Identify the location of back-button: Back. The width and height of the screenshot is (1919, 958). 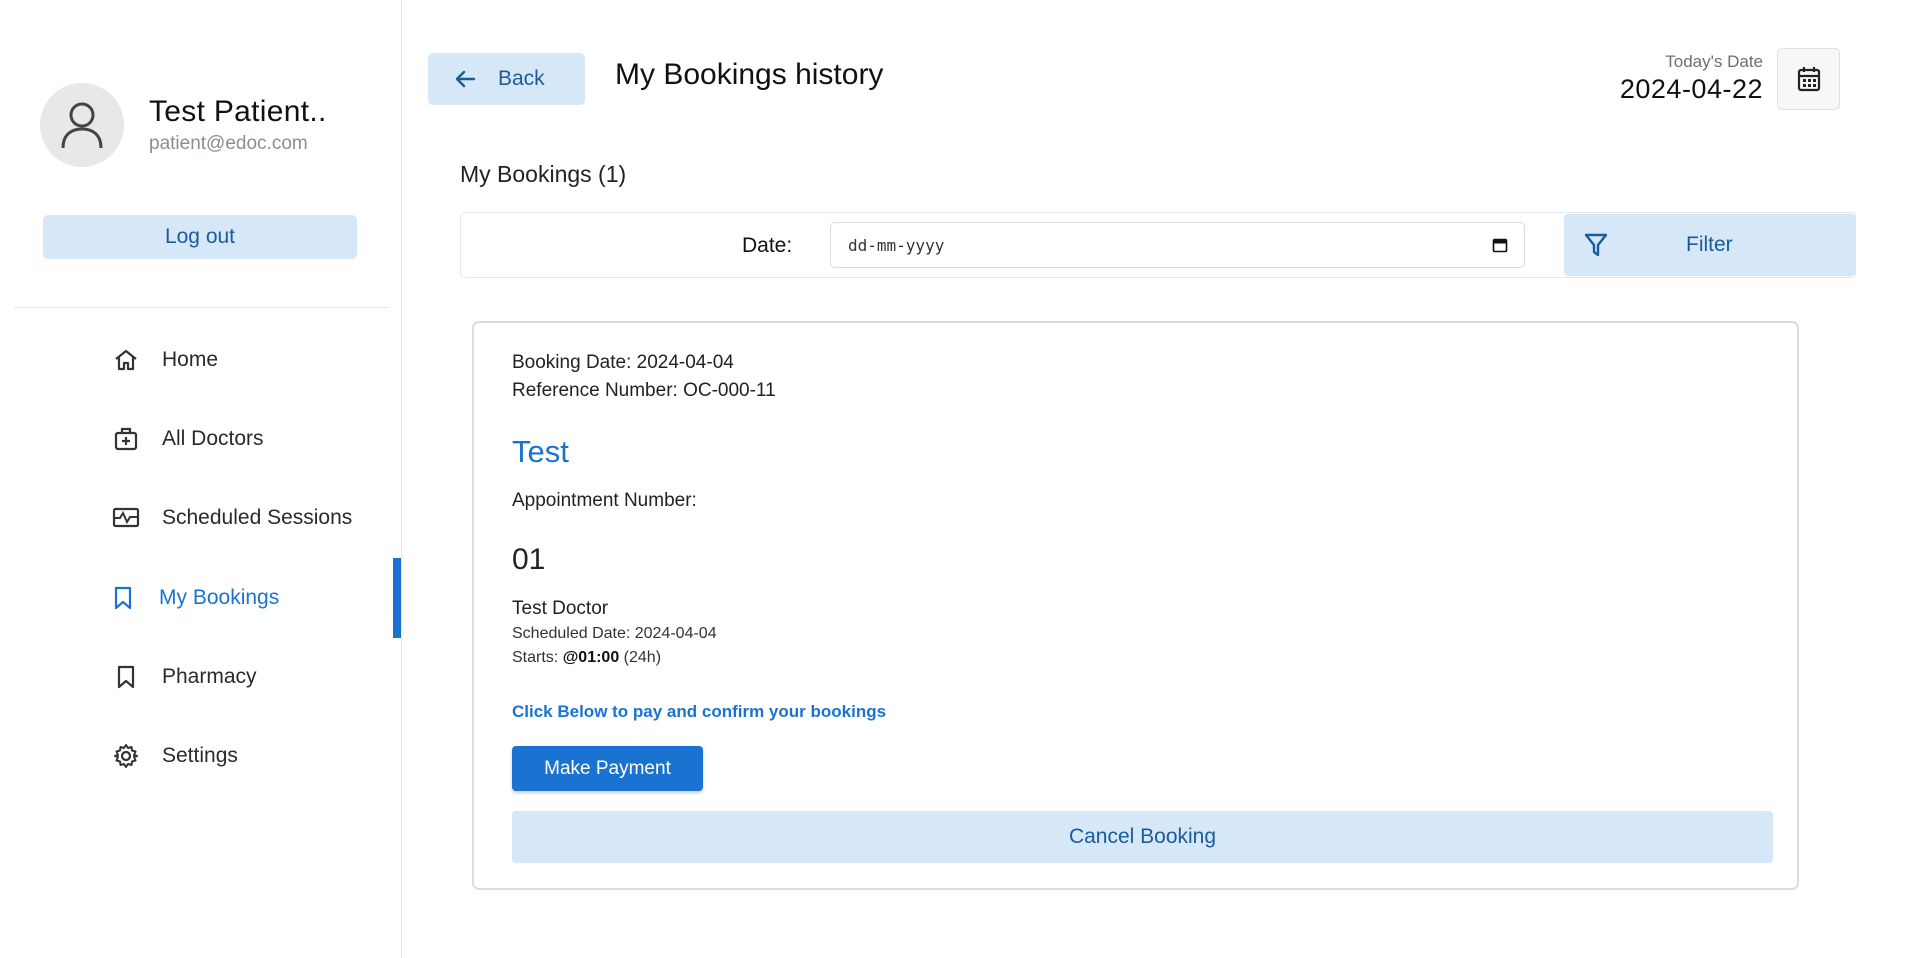
(506, 79).